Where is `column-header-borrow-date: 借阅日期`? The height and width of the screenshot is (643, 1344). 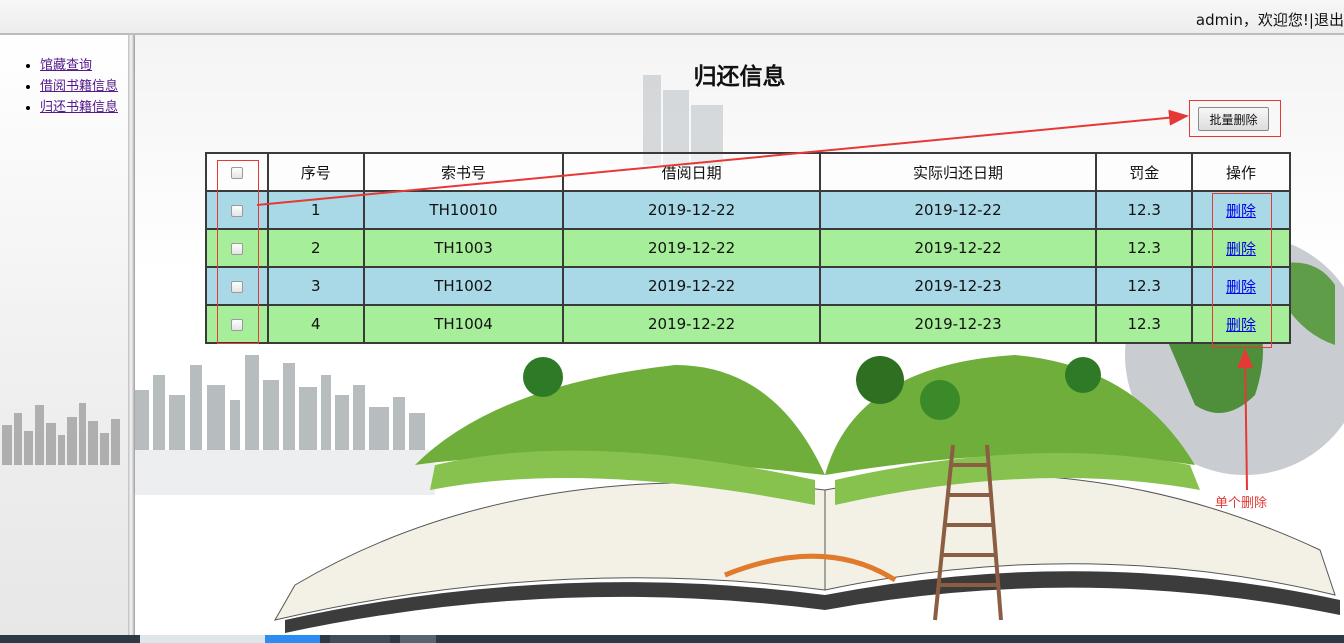
column-header-borrow-date: 借阅日期 is located at coordinates (691, 172).